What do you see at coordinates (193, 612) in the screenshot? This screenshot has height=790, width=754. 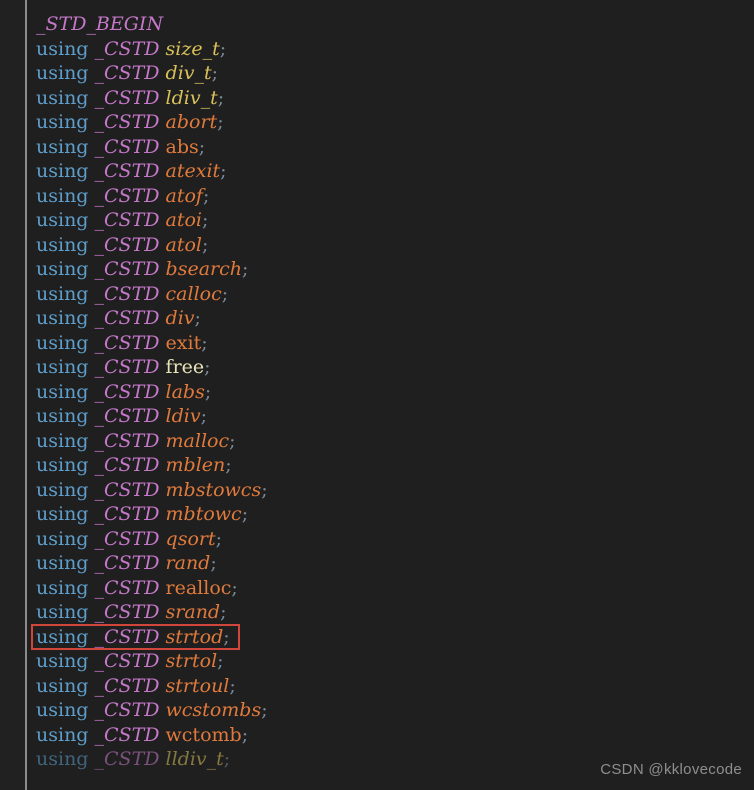 I see `code-token: srand` at bounding box center [193, 612].